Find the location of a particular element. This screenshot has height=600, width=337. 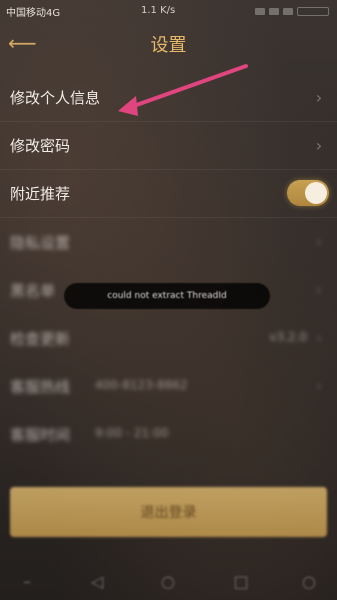

settings-item-label: 检查更新 is located at coordinates (40, 338).